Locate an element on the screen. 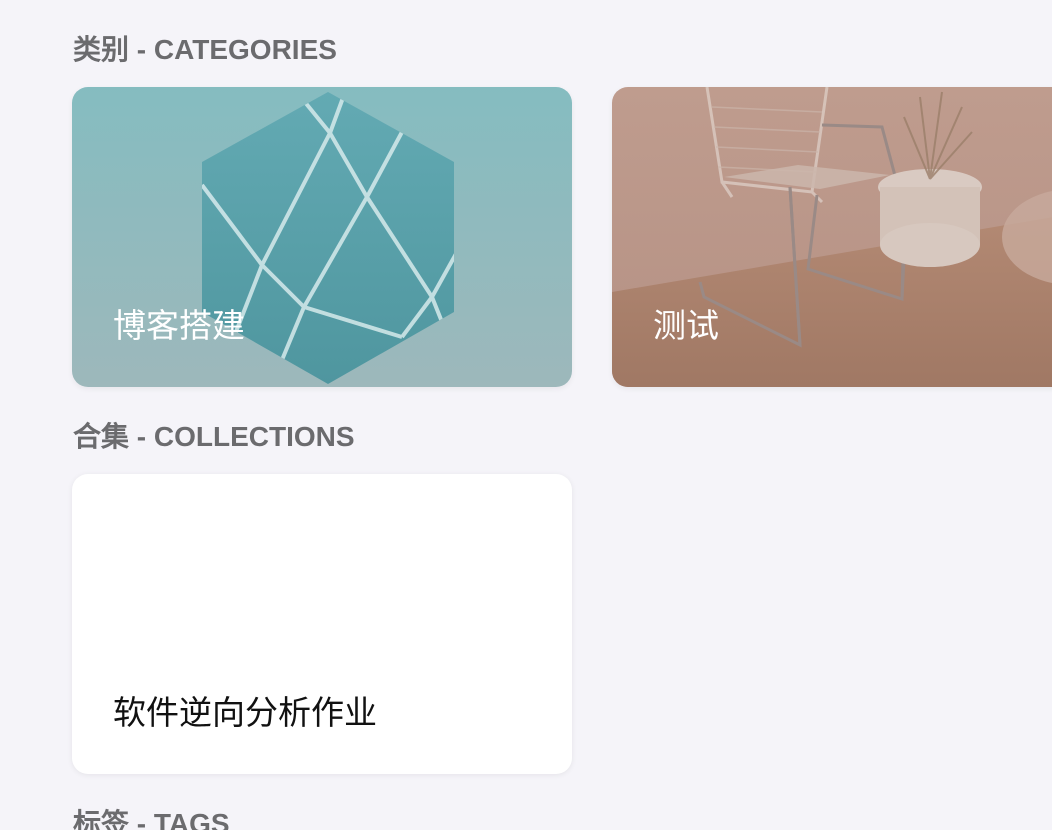  categories-section-title: 类别 - CATEGORIES is located at coordinates (205, 49).